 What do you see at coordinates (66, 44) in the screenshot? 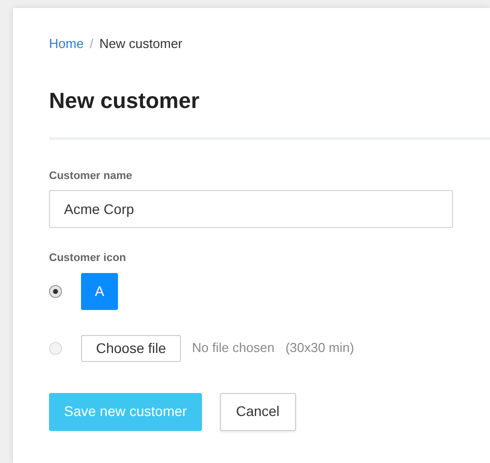
I see `breadcrumb-link: Home` at bounding box center [66, 44].